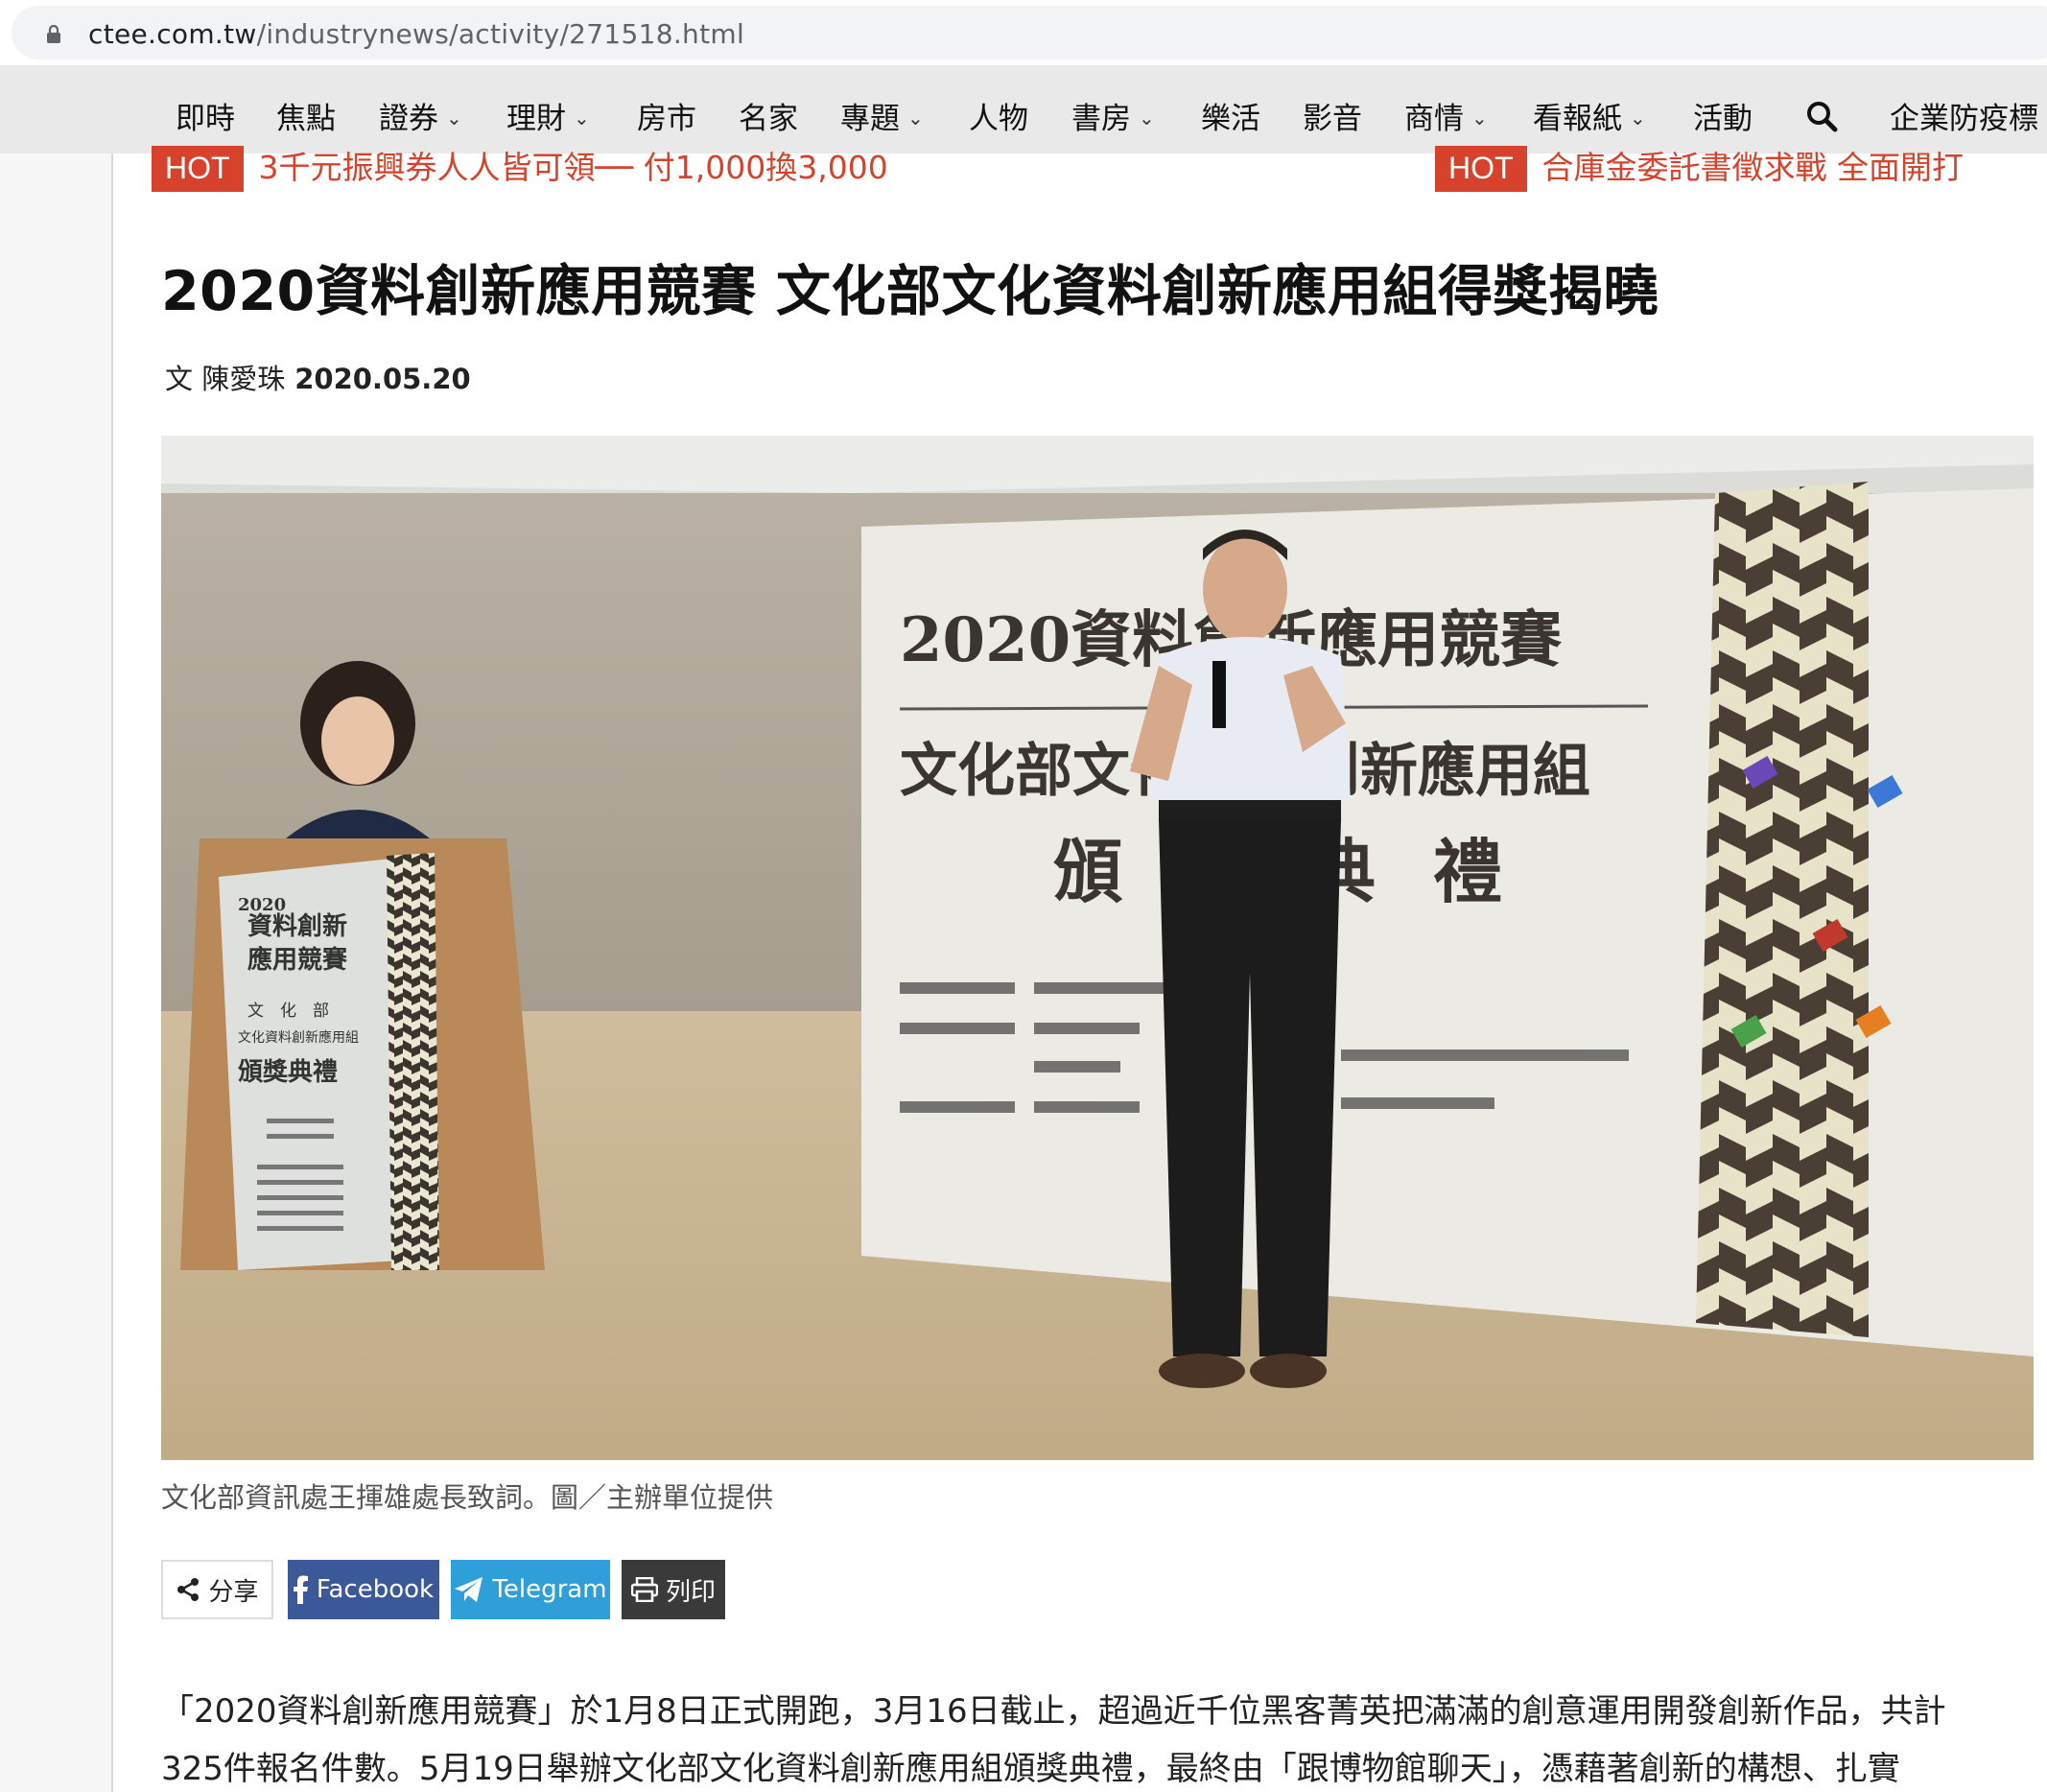  Describe the element at coordinates (768, 119) in the screenshot. I see `nav-item-label: 名家` at that location.